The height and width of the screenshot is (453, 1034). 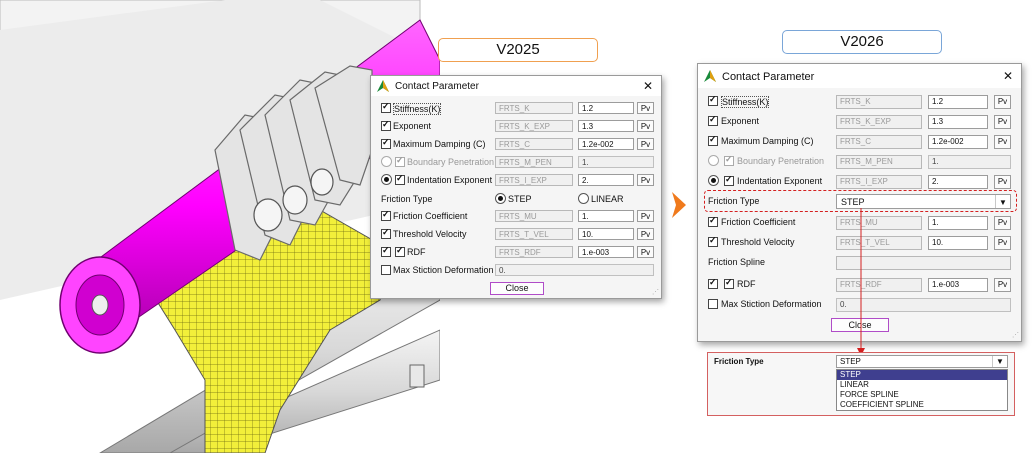 I want to click on damping-label: Maximum Damping (C), so click(x=767, y=141).